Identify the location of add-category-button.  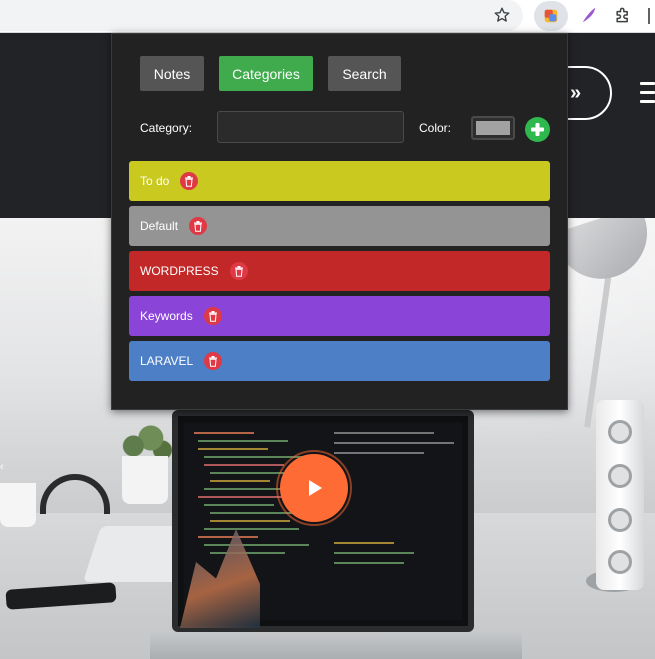
(537, 129).